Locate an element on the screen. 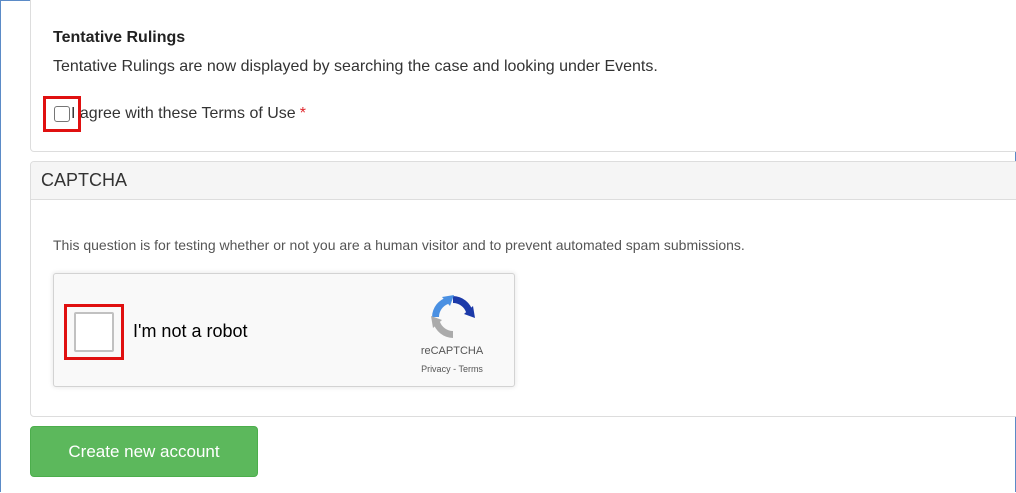  agree-terms-row: I agree with these Terms of Use * is located at coordinates (174, 114).